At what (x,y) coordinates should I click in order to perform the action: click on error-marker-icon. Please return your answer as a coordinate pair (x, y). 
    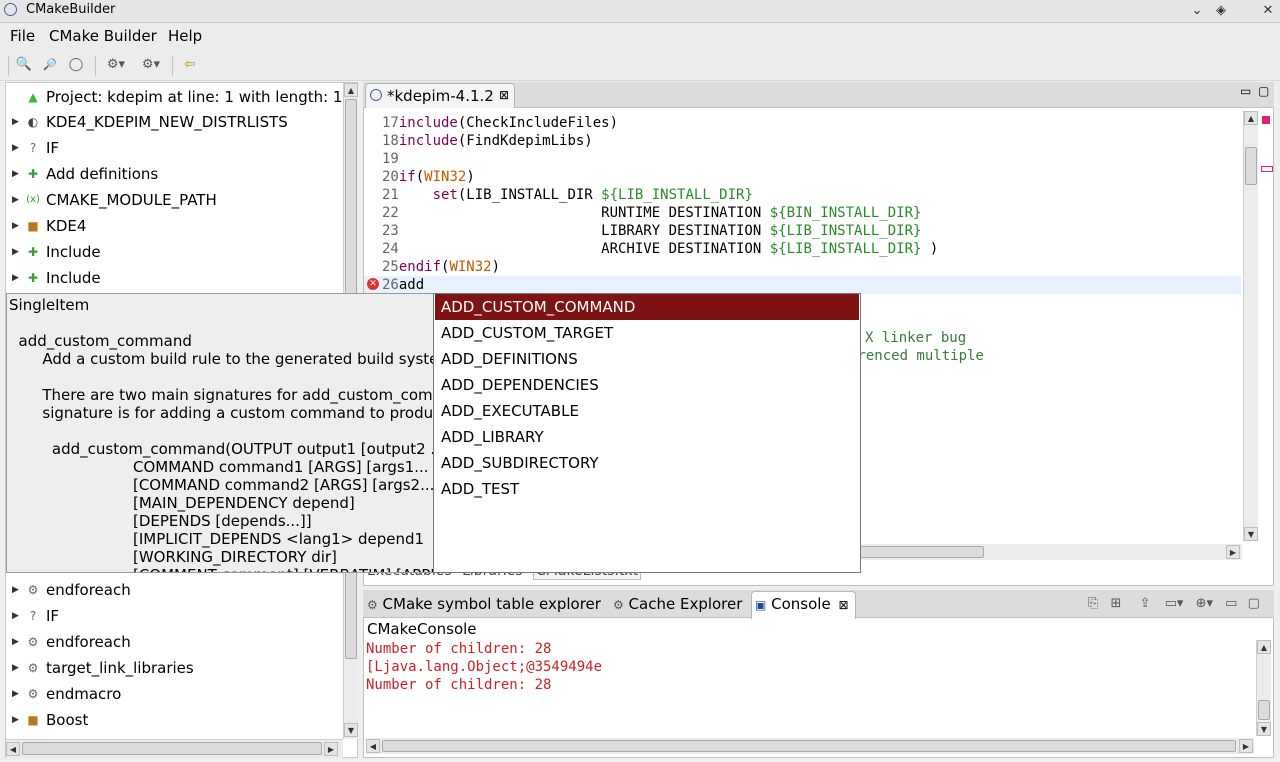
    Looking at the image, I should click on (1266, 120).